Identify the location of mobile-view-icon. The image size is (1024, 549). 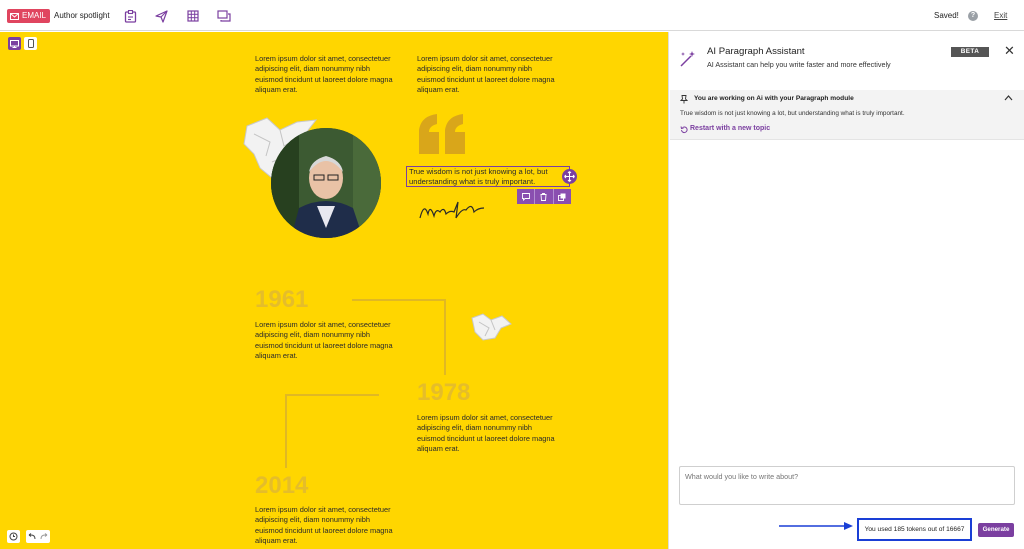
(30, 43).